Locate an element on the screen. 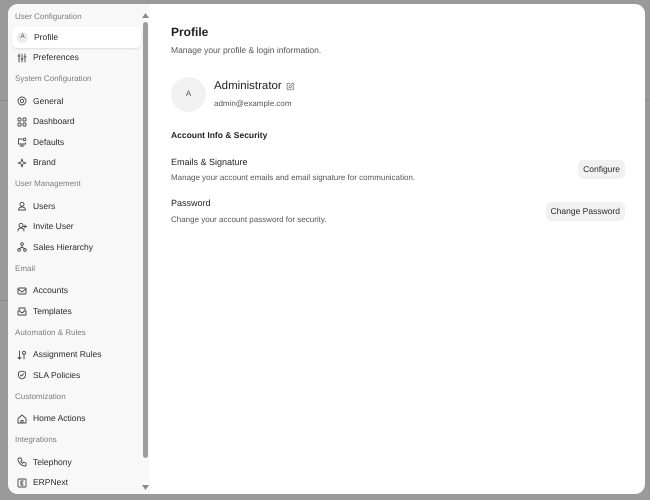 The height and width of the screenshot is (500, 650). hierarchy-icon is located at coordinates (22, 247).